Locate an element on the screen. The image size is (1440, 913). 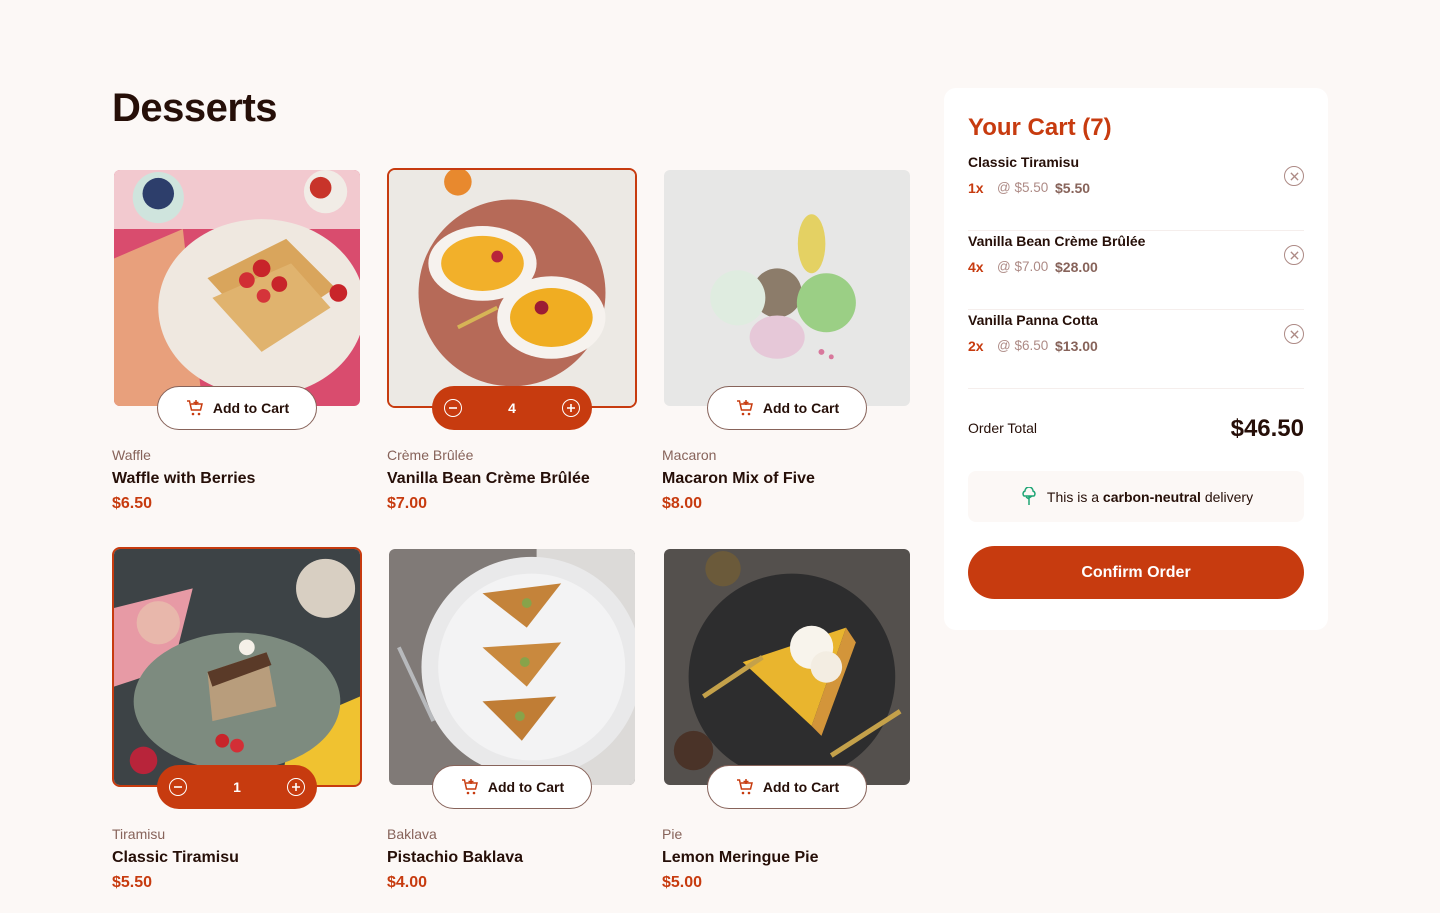
product-name: Macaron Mix of Five is located at coordinates (738, 478).